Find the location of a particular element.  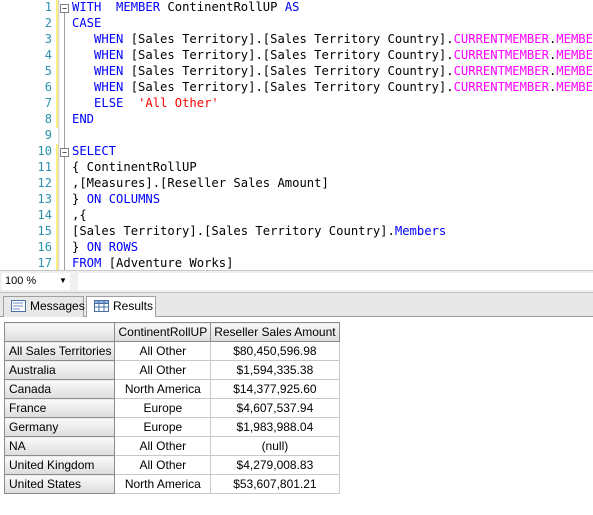

code-text: ,{ is located at coordinates (79, 215).